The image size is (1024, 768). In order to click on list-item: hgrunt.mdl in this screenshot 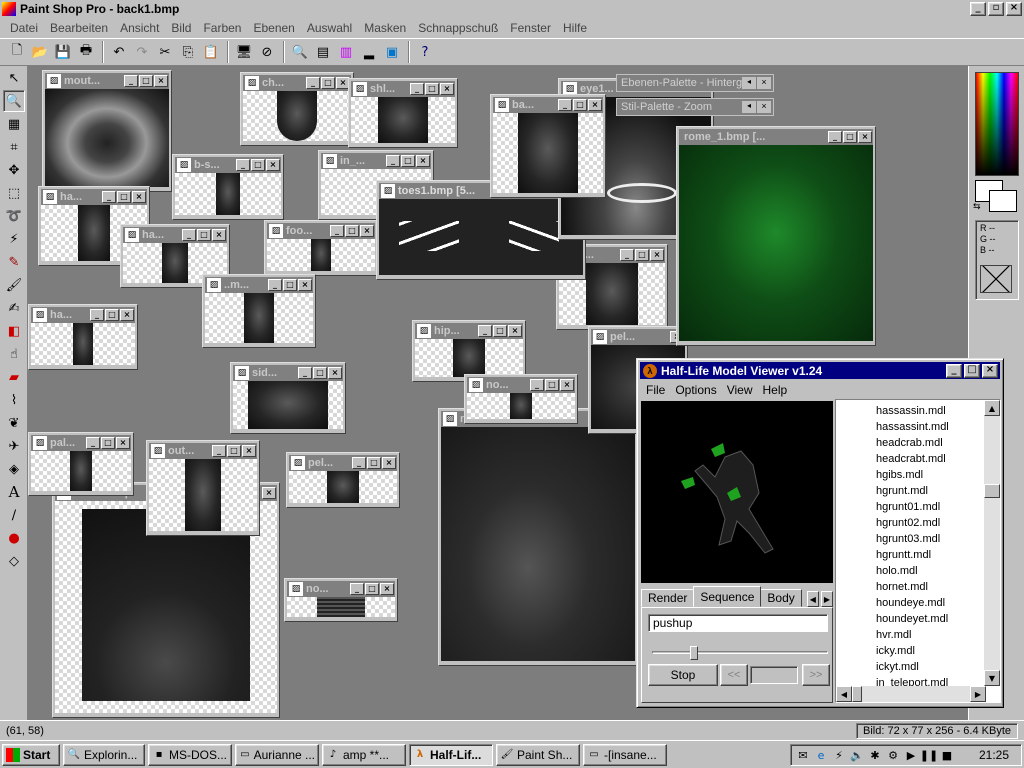, I will do `click(911, 491)`.